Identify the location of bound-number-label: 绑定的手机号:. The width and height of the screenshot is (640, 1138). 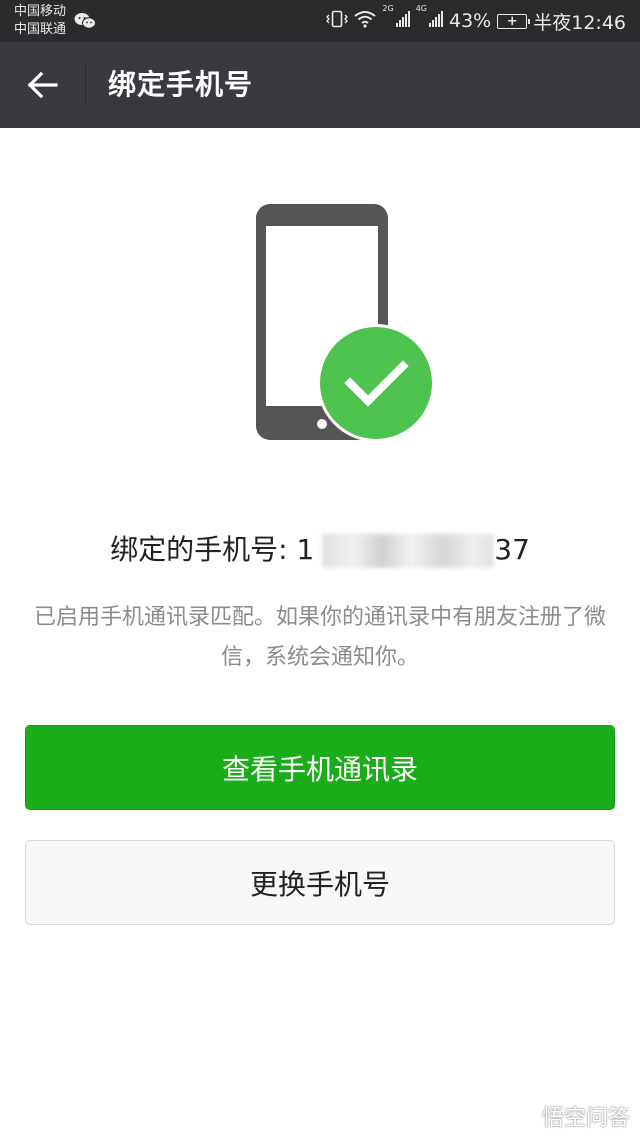
(199, 549).